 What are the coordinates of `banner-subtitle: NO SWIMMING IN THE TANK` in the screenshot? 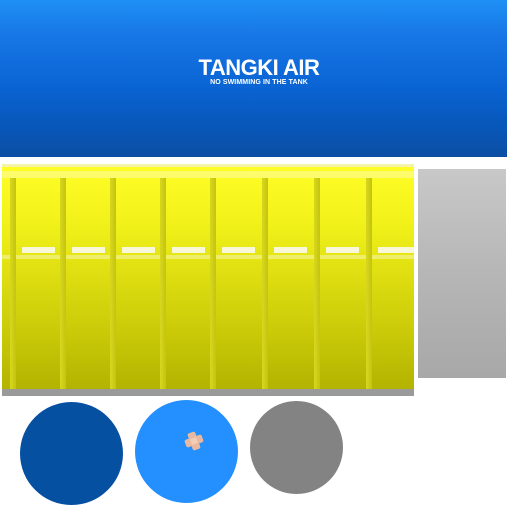 It's located at (259, 82).